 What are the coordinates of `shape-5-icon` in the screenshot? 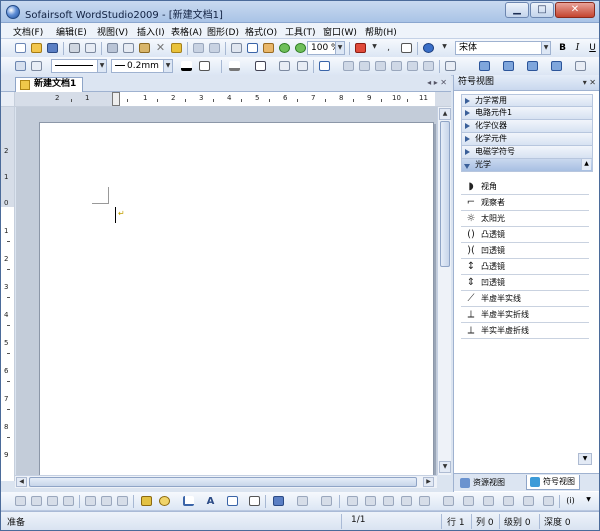 It's located at (528, 501).